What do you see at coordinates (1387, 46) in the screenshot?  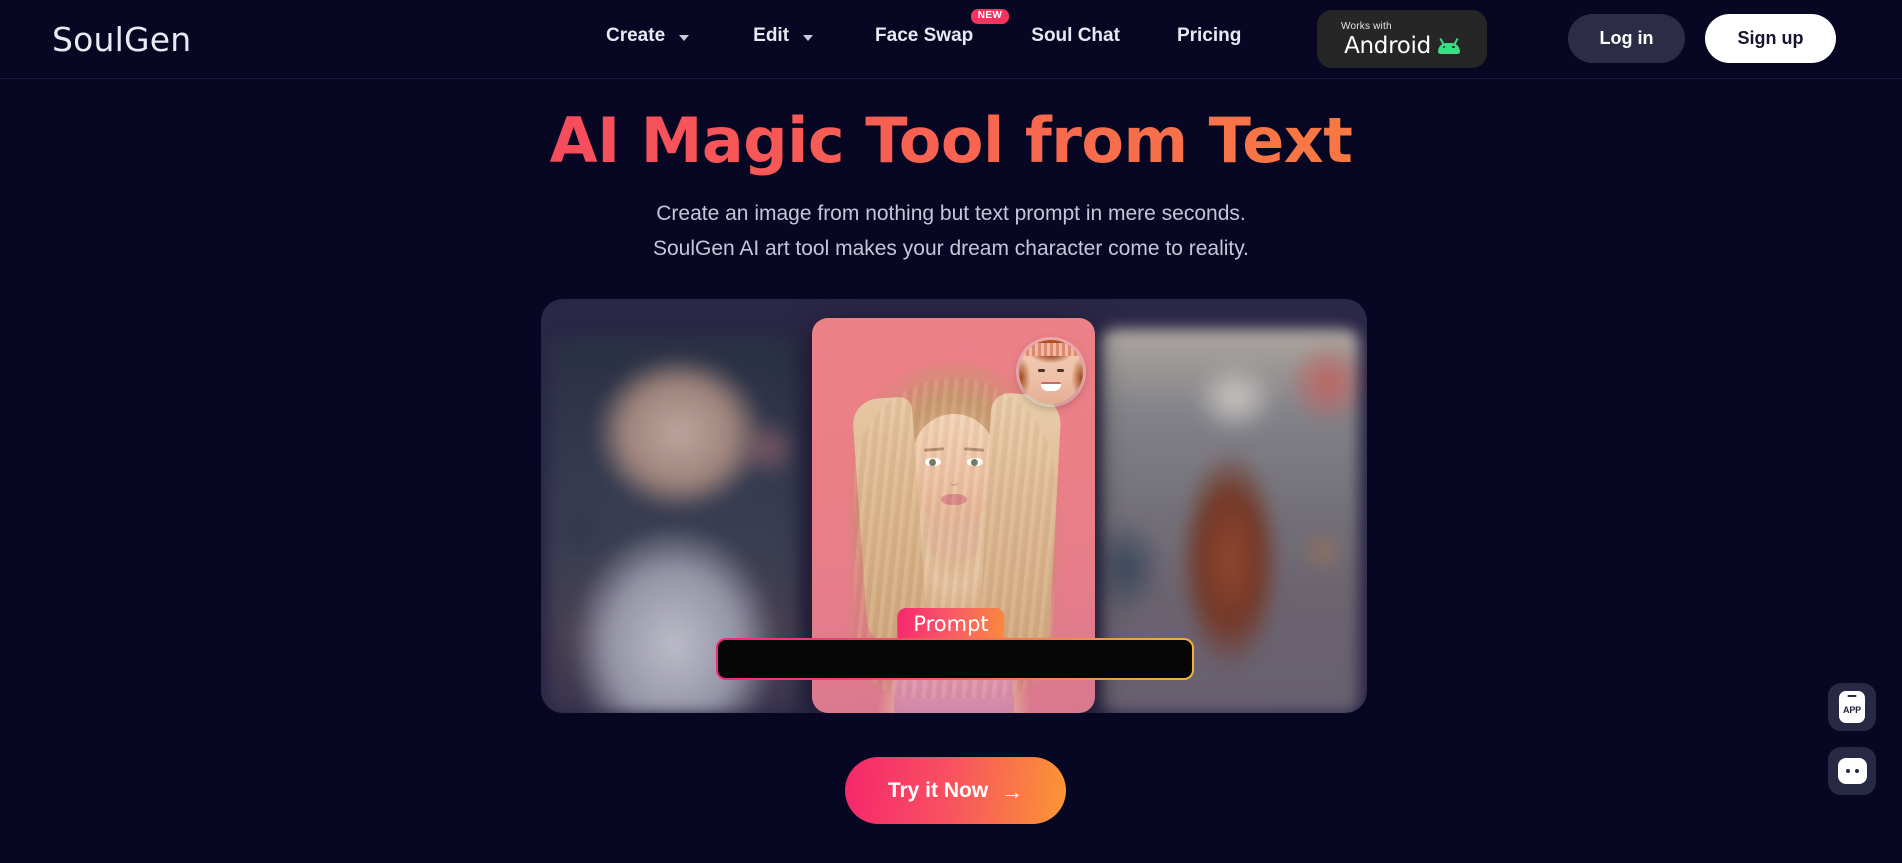 I see `android-platform-label: Android` at bounding box center [1387, 46].